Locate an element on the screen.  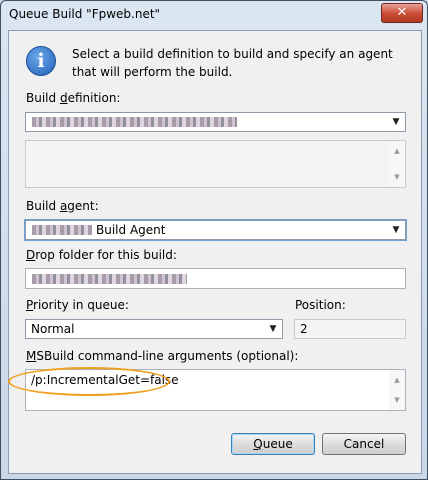
close-icon: ✕ is located at coordinates (402, 12).